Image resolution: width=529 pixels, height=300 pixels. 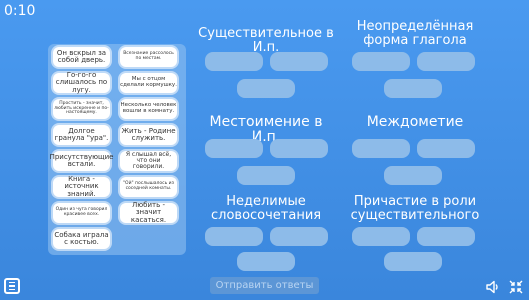 What do you see at coordinates (81, 135) in the screenshot?
I see `card: Долгое гранула "ура".` at bounding box center [81, 135].